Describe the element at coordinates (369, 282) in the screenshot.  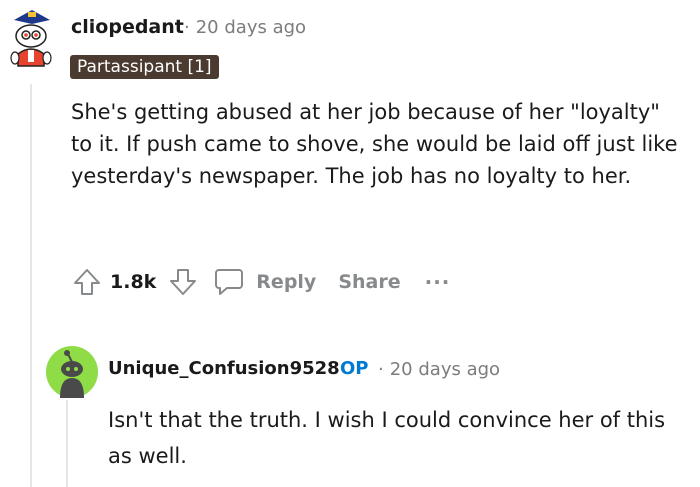
I see `share-button: Share` at that location.